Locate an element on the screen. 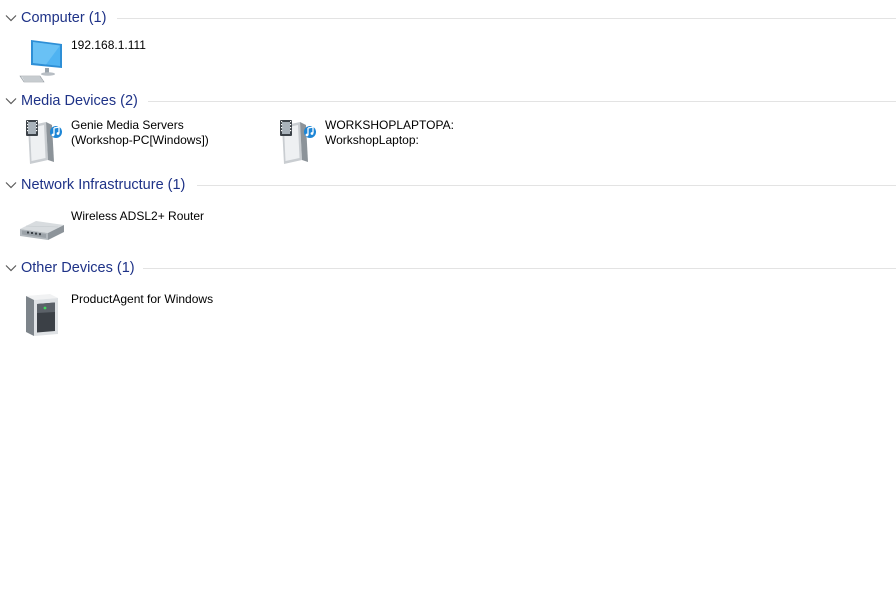 This screenshot has height=614, width=896. device-item-workshoplaptopa: WORKSHOPLAPTOPA: WorkshopLaptop: is located at coordinates (392, 143).